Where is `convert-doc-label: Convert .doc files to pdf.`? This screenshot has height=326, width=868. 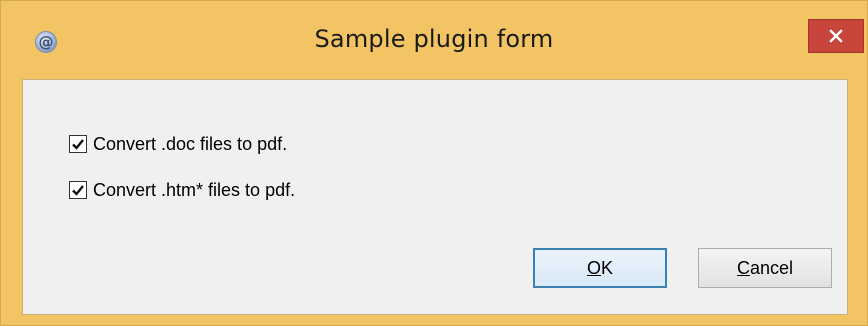
convert-doc-label: Convert .doc files to pdf. is located at coordinates (190, 144).